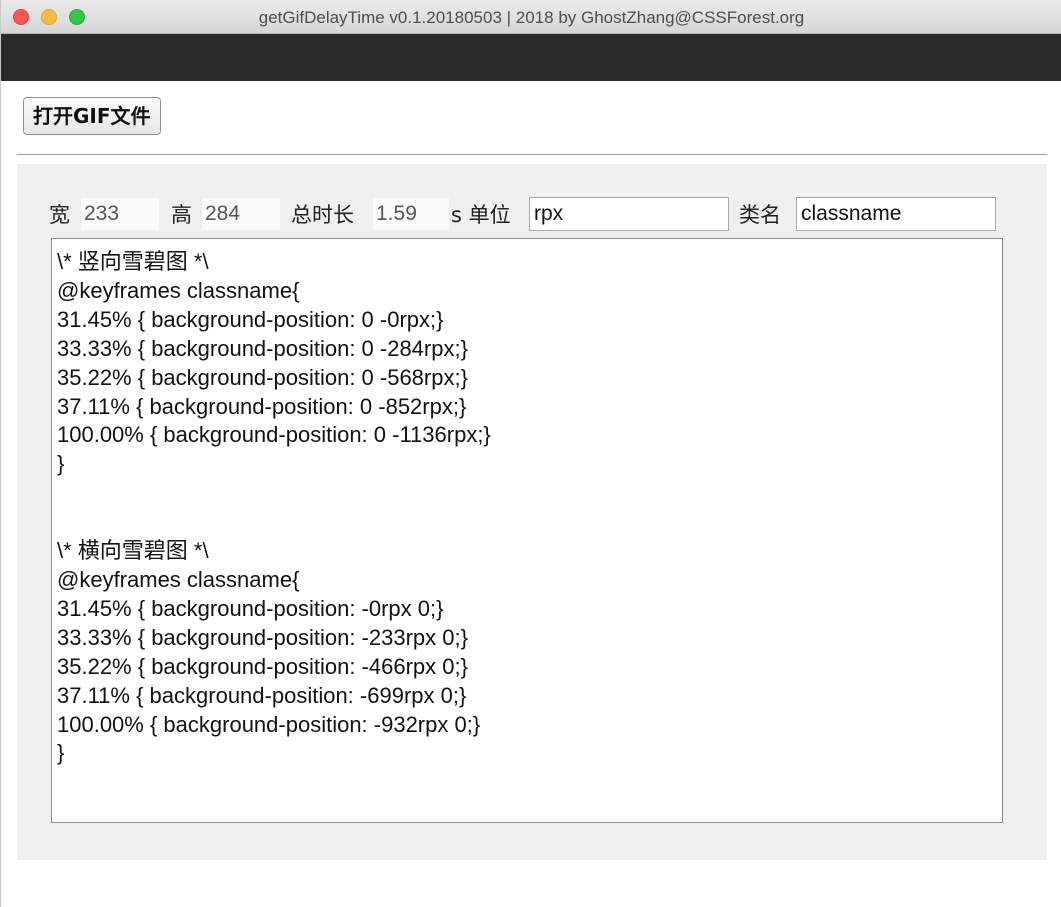  Describe the element at coordinates (241, 214) in the screenshot. I see `height-value: 284` at that location.